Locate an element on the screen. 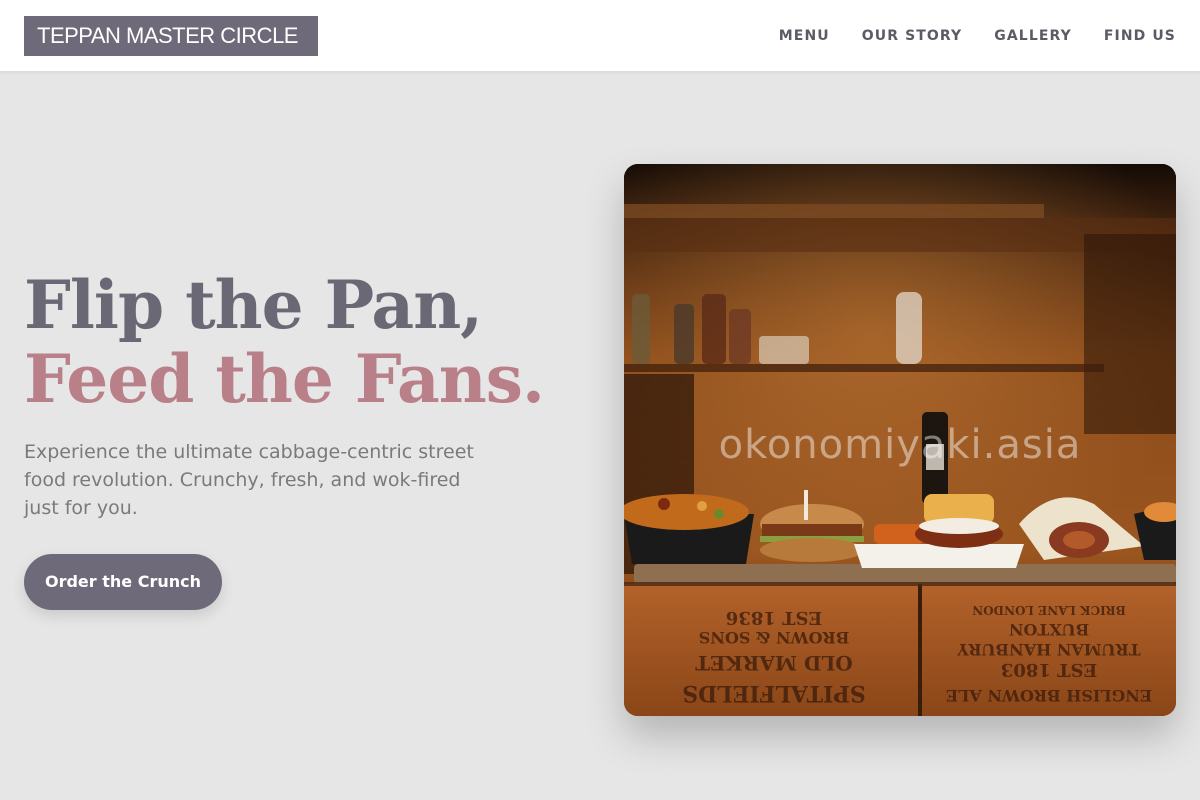  crate-stencil-text: EST 1836 is located at coordinates (774, 617).